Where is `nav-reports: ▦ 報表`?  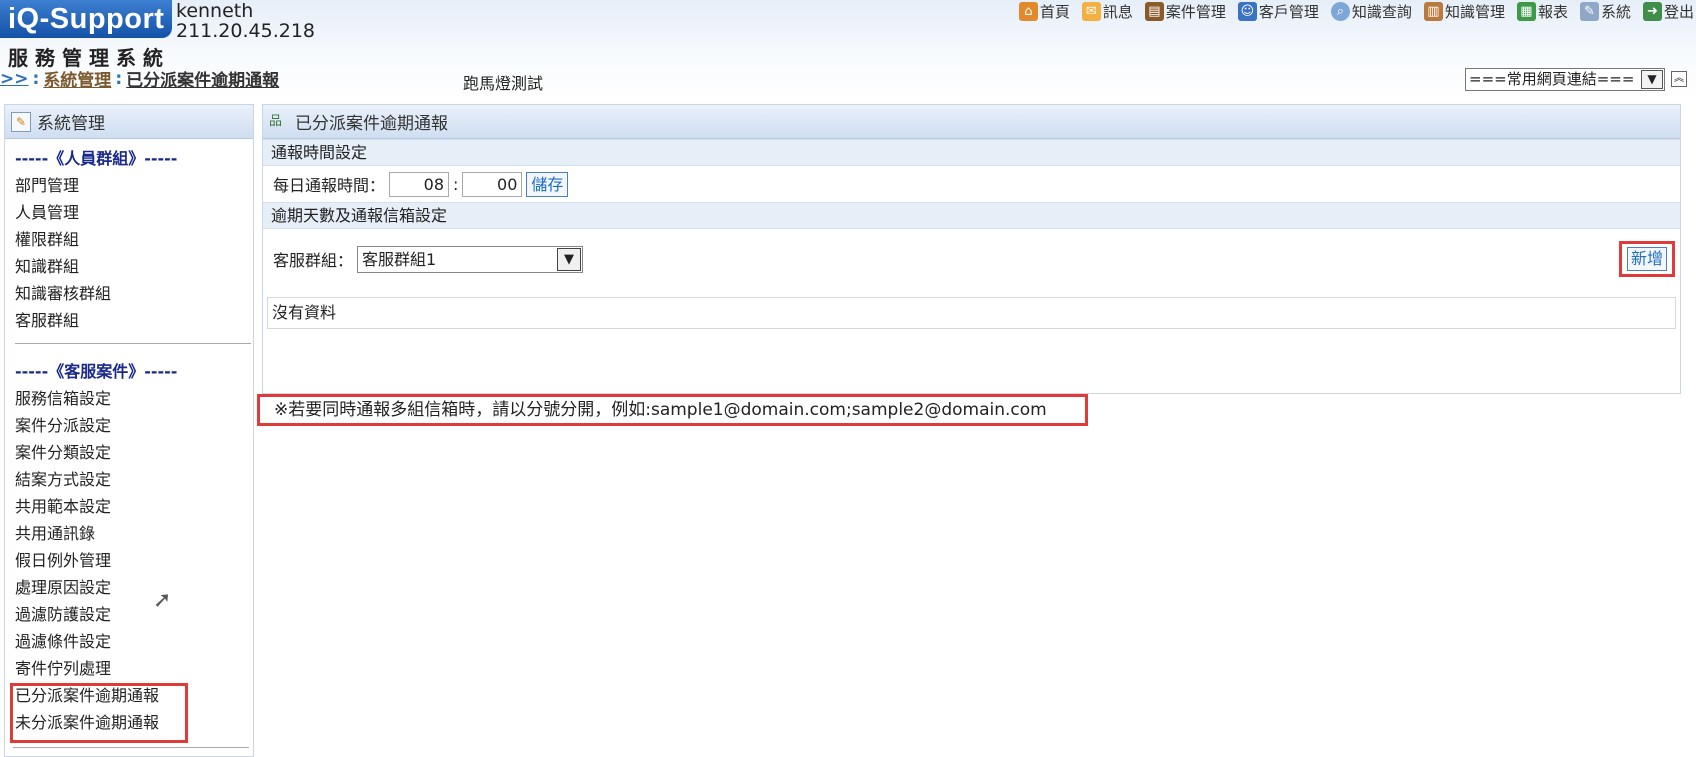 nav-reports: ▦ 報表 is located at coordinates (1542, 11).